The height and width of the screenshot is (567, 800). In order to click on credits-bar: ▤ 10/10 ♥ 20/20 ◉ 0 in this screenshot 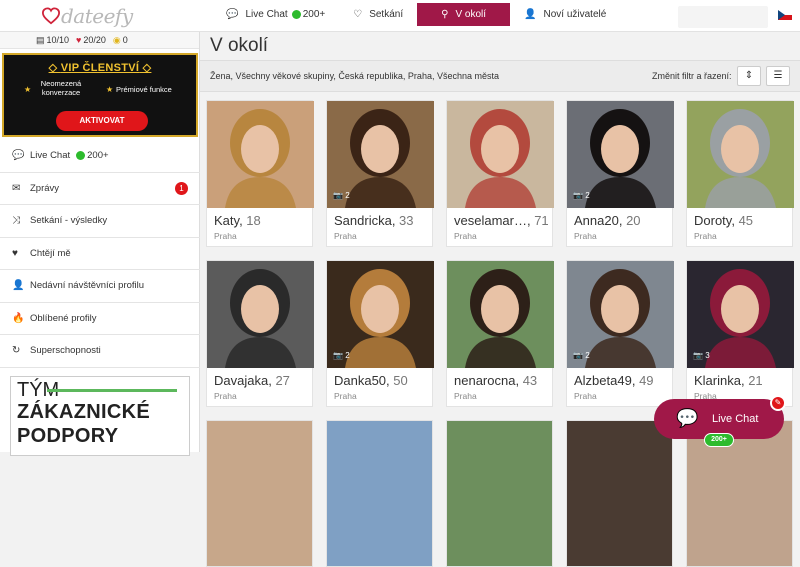, I will do `click(99, 40)`.